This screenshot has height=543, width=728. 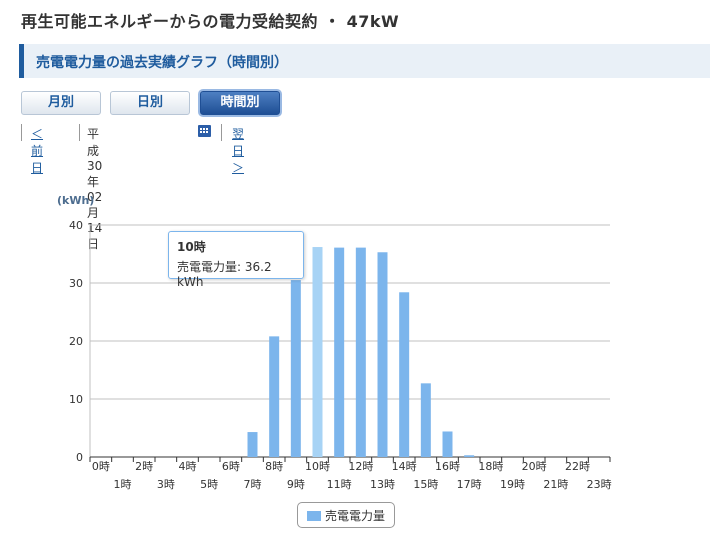 What do you see at coordinates (231, 466) in the screenshot?
I see `x-tick-label: 6時` at bounding box center [231, 466].